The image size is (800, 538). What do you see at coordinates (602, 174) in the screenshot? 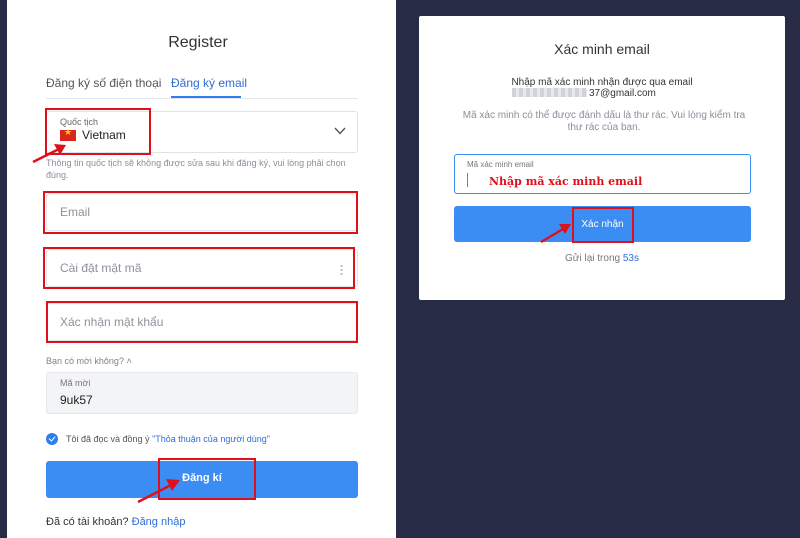
I see `verification-code-input: Mã xác minh email Nhập mã xác minh email` at bounding box center [602, 174].